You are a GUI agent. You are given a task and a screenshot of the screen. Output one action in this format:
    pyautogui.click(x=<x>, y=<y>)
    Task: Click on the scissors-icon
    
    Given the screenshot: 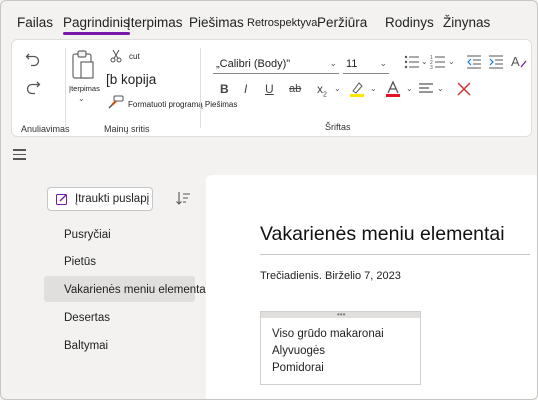 What is the action you would take?
    pyautogui.click(x=116, y=56)
    